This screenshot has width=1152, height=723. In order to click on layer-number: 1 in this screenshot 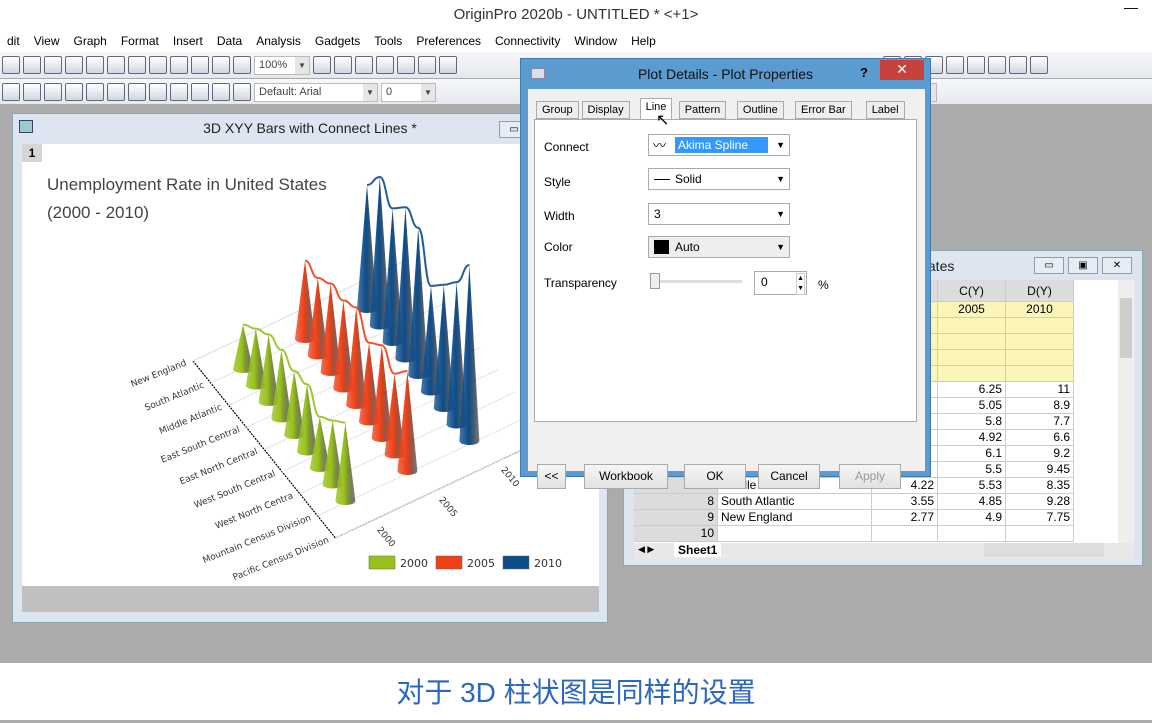, I will do `click(32, 153)`.